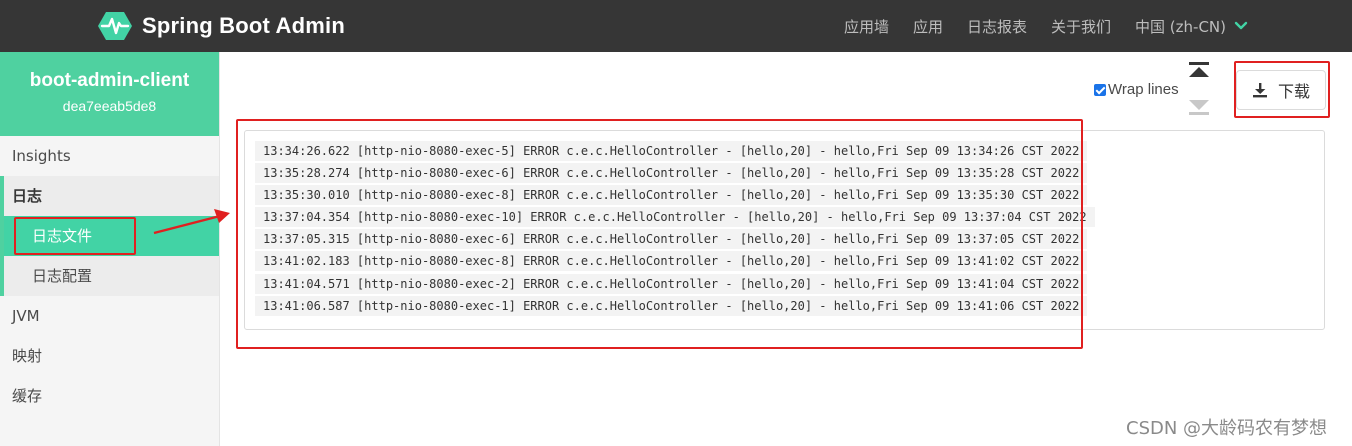  I want to click on sidebar-item-insights: Insights, so click(109, 156).